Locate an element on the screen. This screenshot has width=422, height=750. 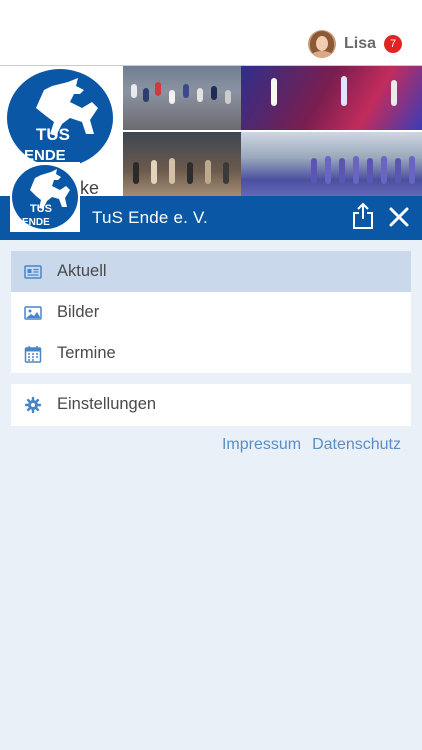
menu-label-einstellungen: Einstellungen is located at coordinates (107, 404).